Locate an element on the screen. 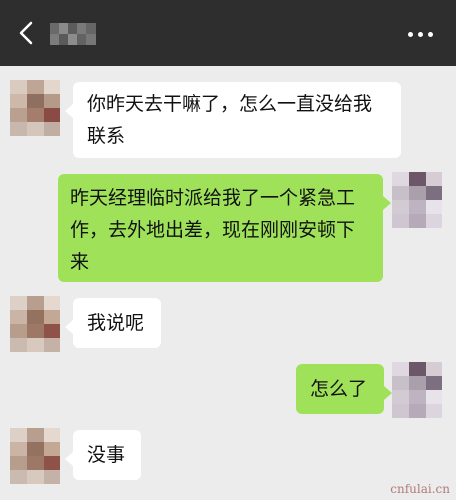 This screenshot has height=500, width=456. message-line: 我说呢 is located at coordinates (116, 323).